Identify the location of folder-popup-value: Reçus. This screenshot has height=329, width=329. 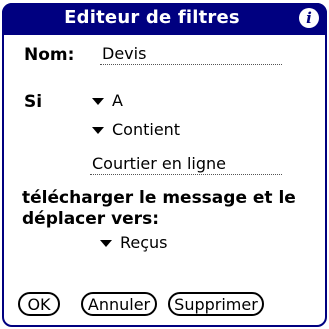
(144, 242).